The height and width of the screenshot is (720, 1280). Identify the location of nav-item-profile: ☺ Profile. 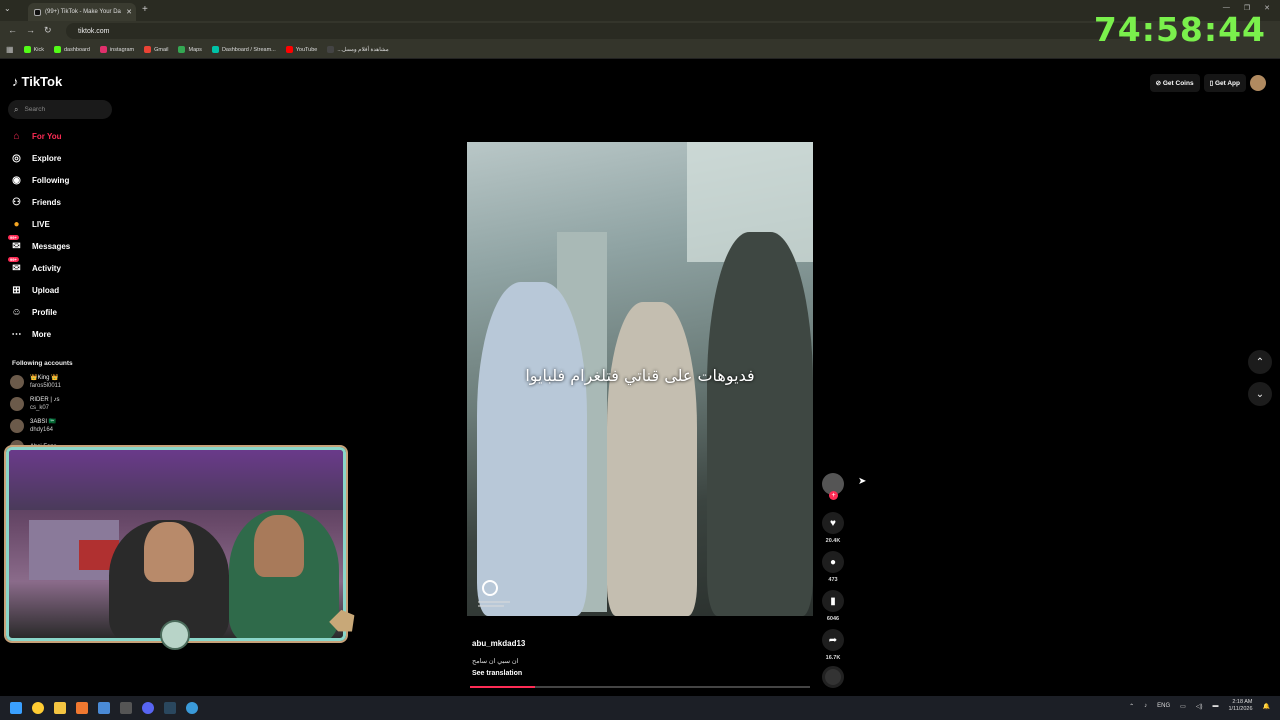
(33, 312).